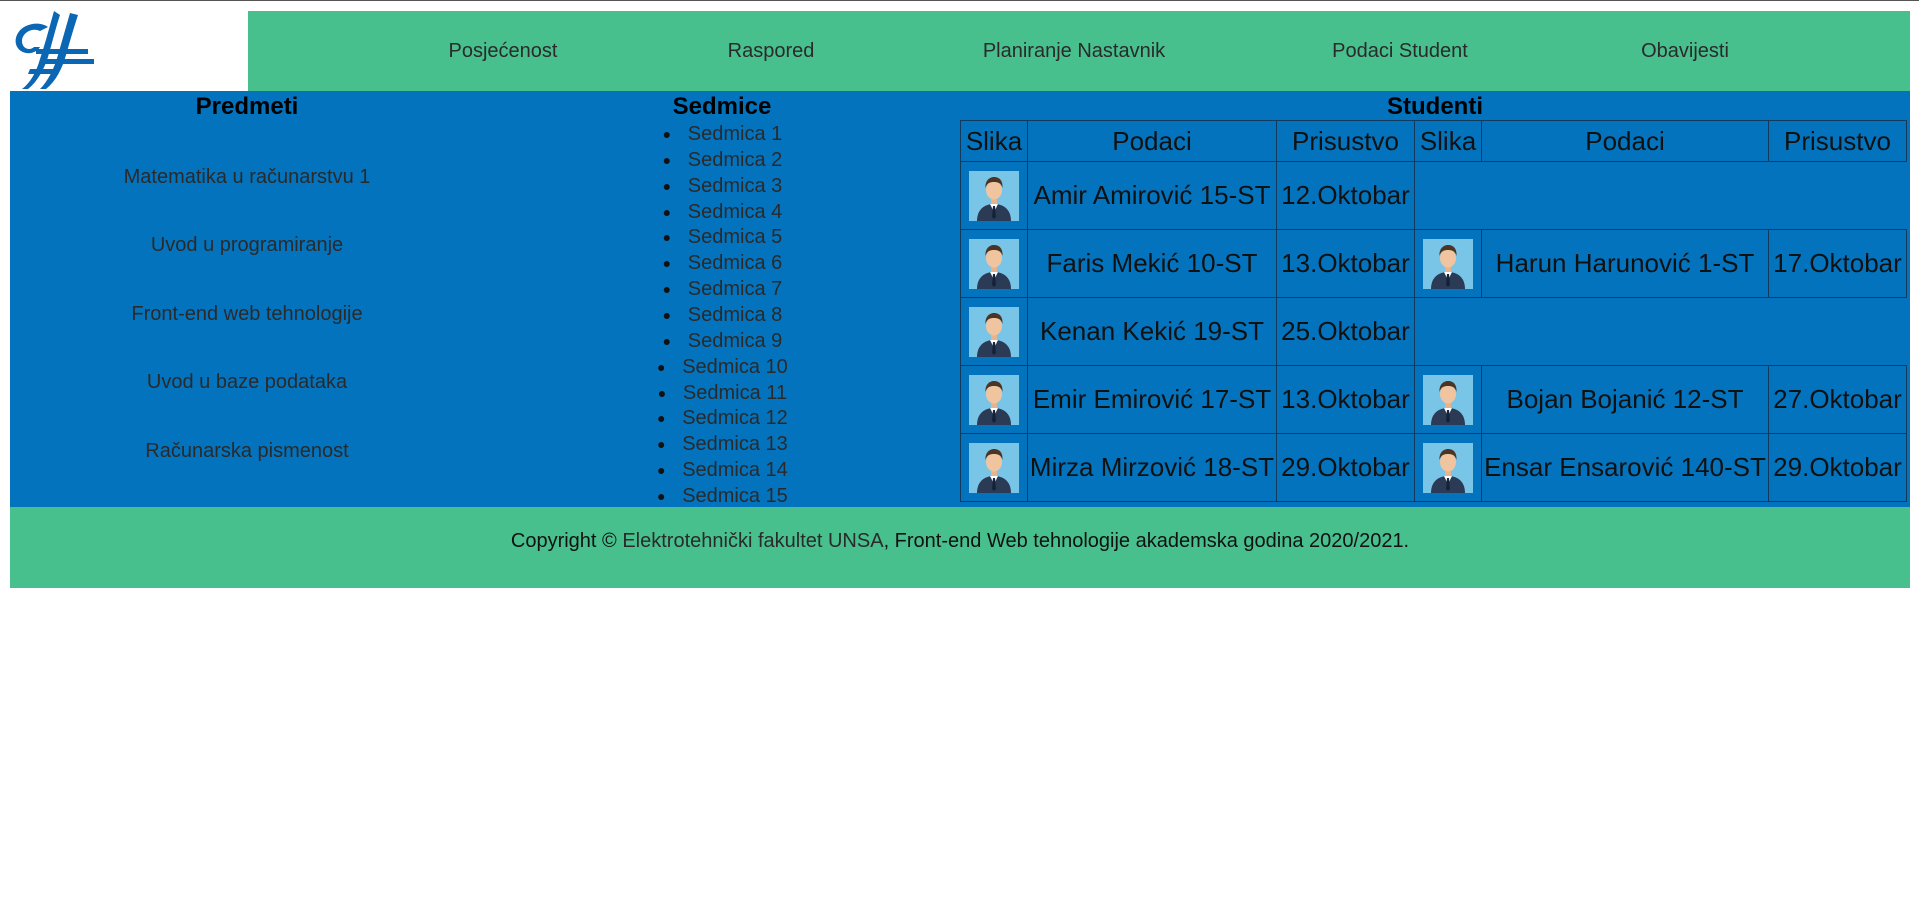 The height and width of the screenshot is (899, 1919). Describe the element at coordinates (1074, 51) in the screenshot. I see `nav-link-planiranje-nastavnik: Planiranje Nastavnik` at that location.